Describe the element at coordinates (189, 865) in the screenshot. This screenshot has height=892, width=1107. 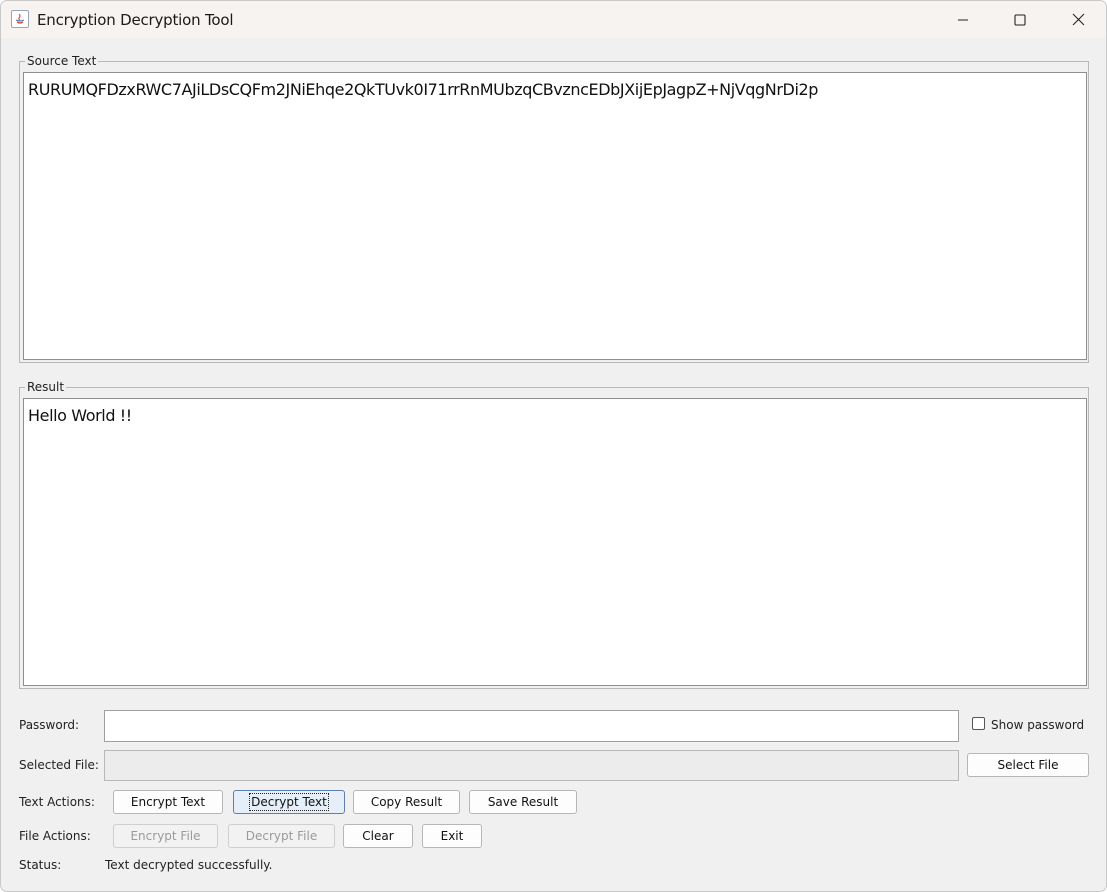
I see `status-text: Text decrypted successfully.` at that location.